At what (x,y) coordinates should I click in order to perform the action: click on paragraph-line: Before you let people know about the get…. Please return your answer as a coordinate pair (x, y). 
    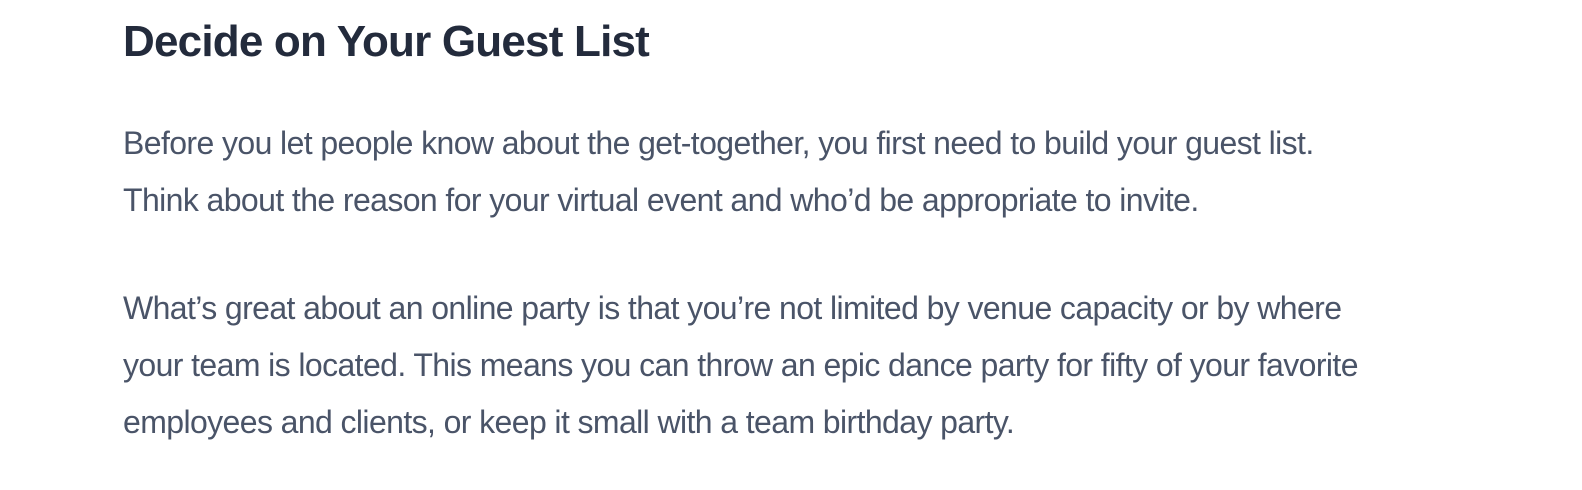
    Looking at the image, I should click on (718, 143).